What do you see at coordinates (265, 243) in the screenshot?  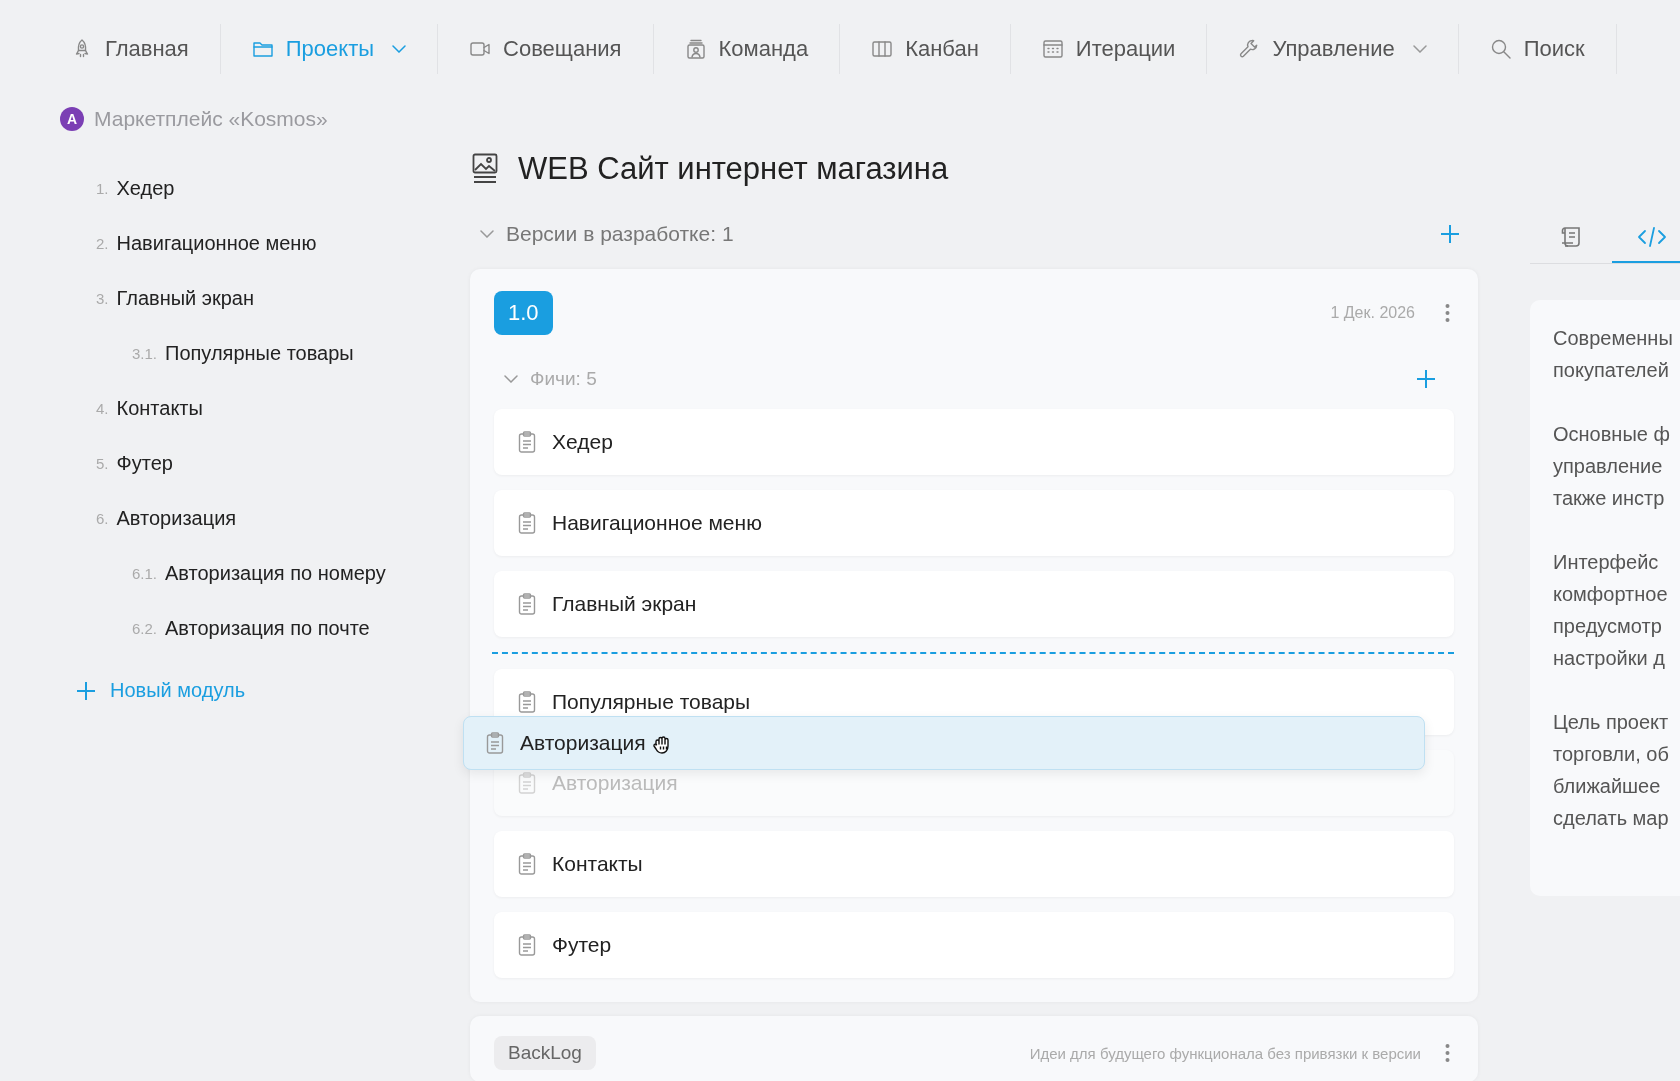 I see `module-item: 2. Навигационное меню` at bounding box center [265, 243].